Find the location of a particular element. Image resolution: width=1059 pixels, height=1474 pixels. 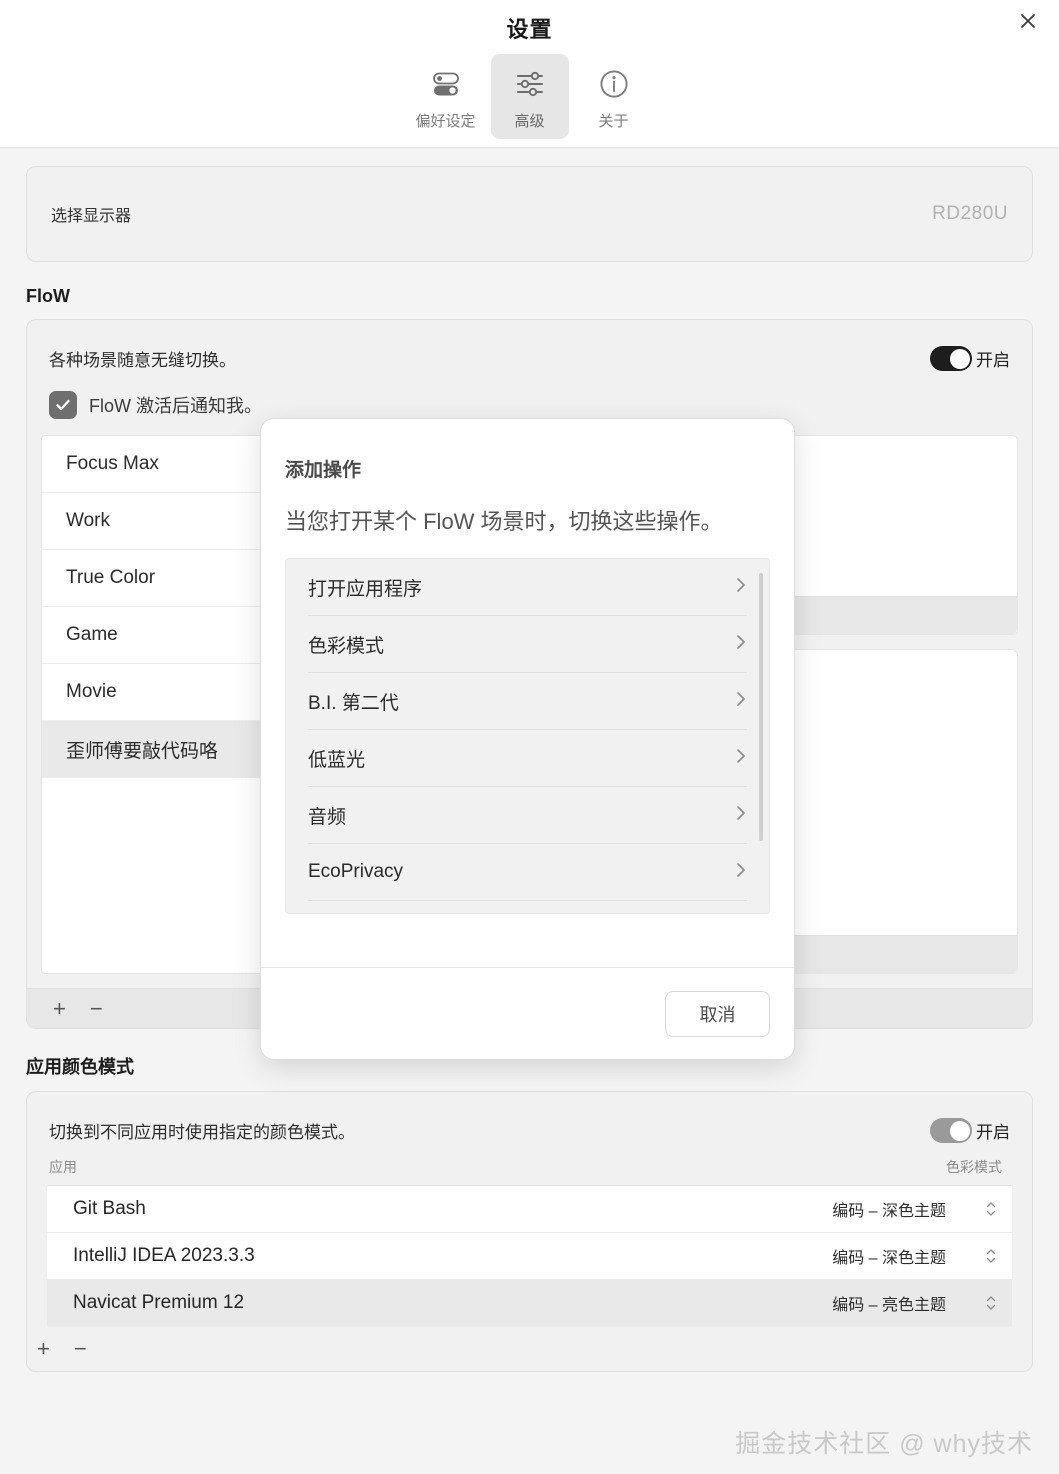

dialog-list-scrollbar is located at coordinates (761, 707).